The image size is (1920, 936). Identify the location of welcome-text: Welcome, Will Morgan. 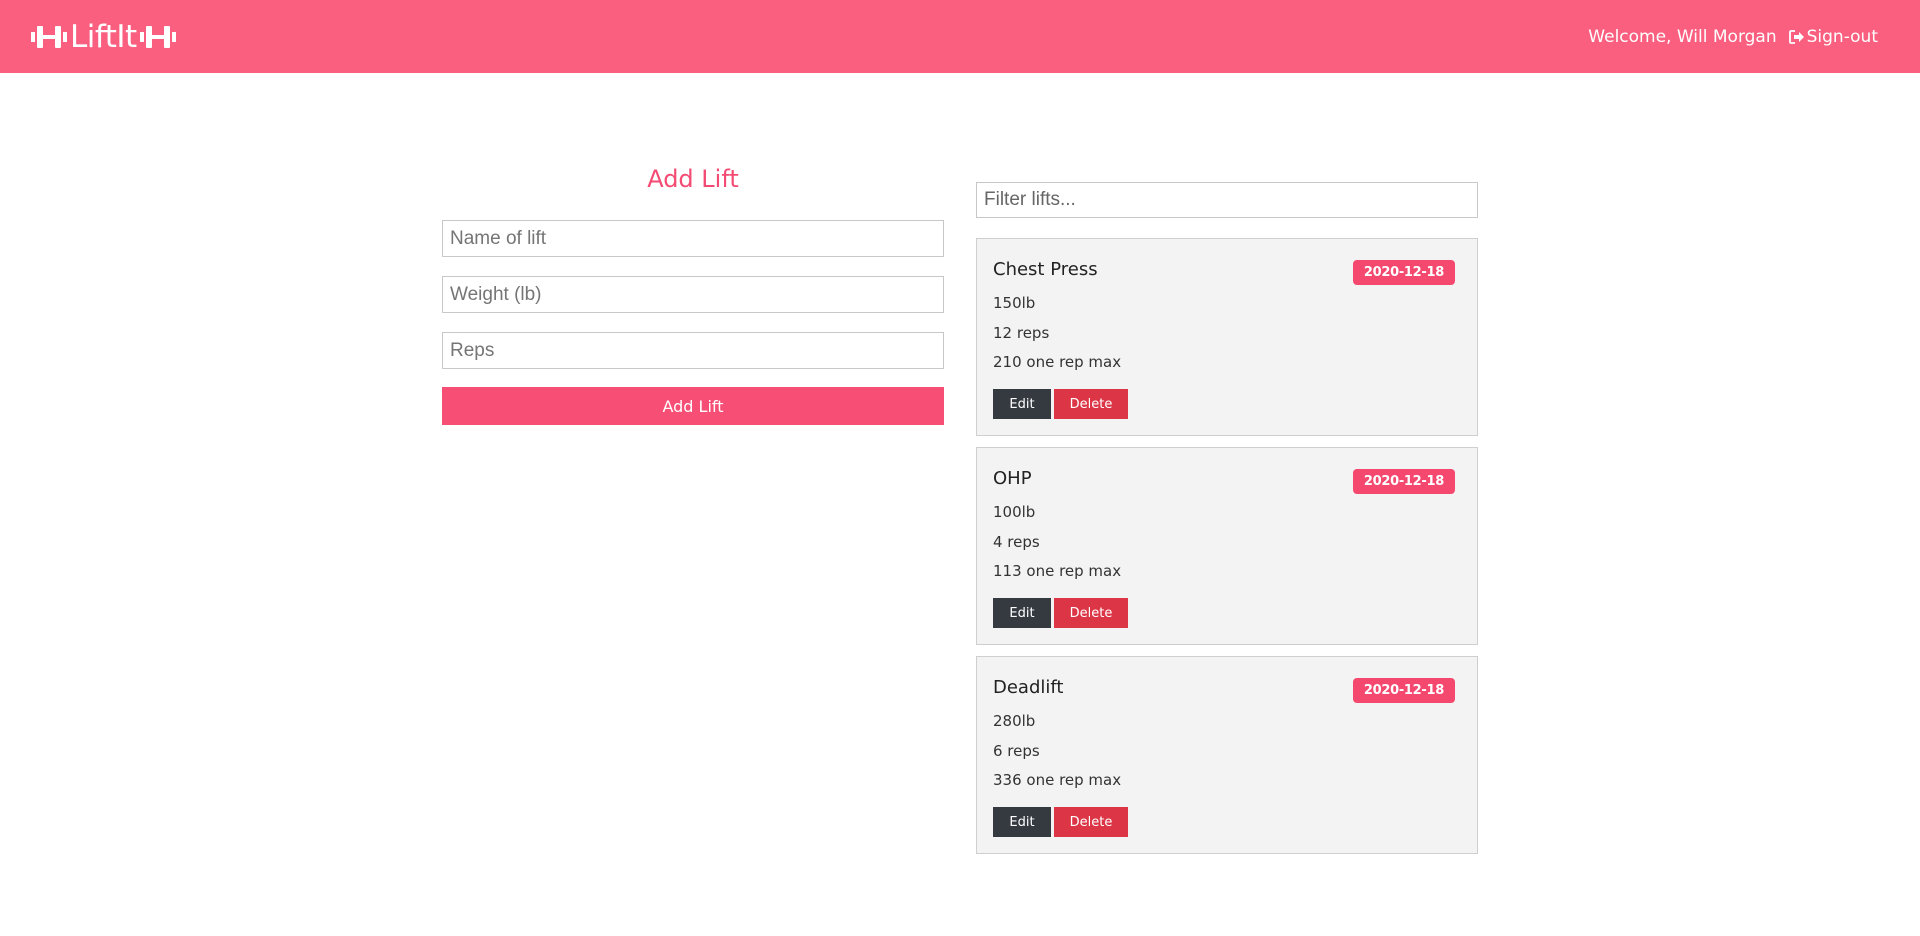
(1682, 36).